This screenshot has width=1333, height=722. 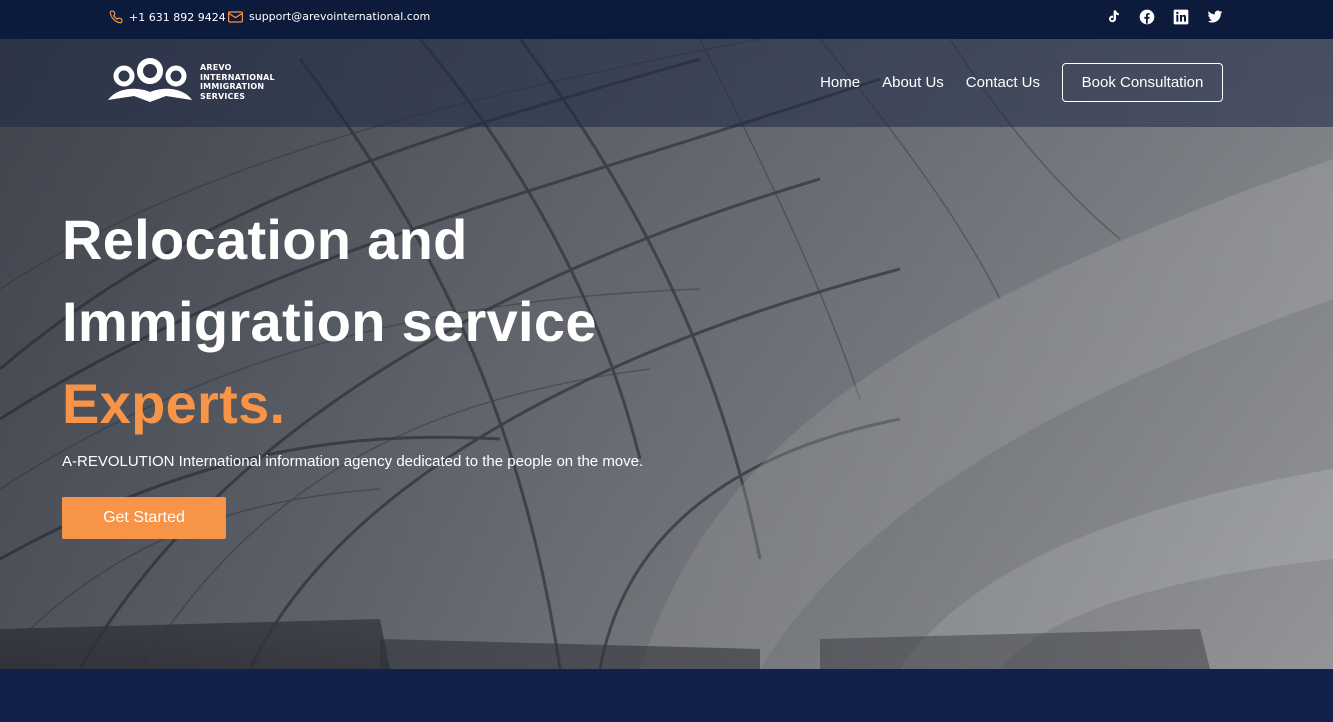 I want to click on brand-line: SERVICES, so click(x=223, y=96).